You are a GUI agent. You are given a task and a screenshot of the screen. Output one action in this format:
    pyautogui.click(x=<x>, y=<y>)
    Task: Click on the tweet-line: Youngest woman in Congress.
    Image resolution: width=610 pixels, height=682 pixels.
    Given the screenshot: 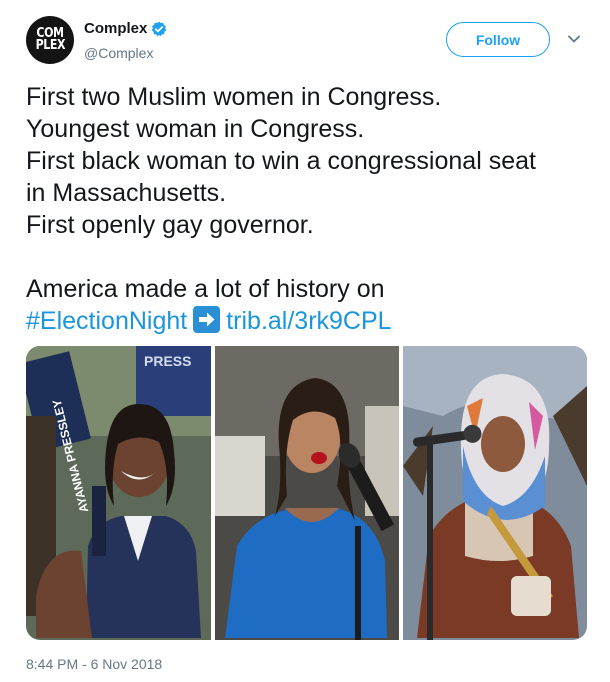 What is the action you would take?
    pyautogui.click(x=195, y=129)
    